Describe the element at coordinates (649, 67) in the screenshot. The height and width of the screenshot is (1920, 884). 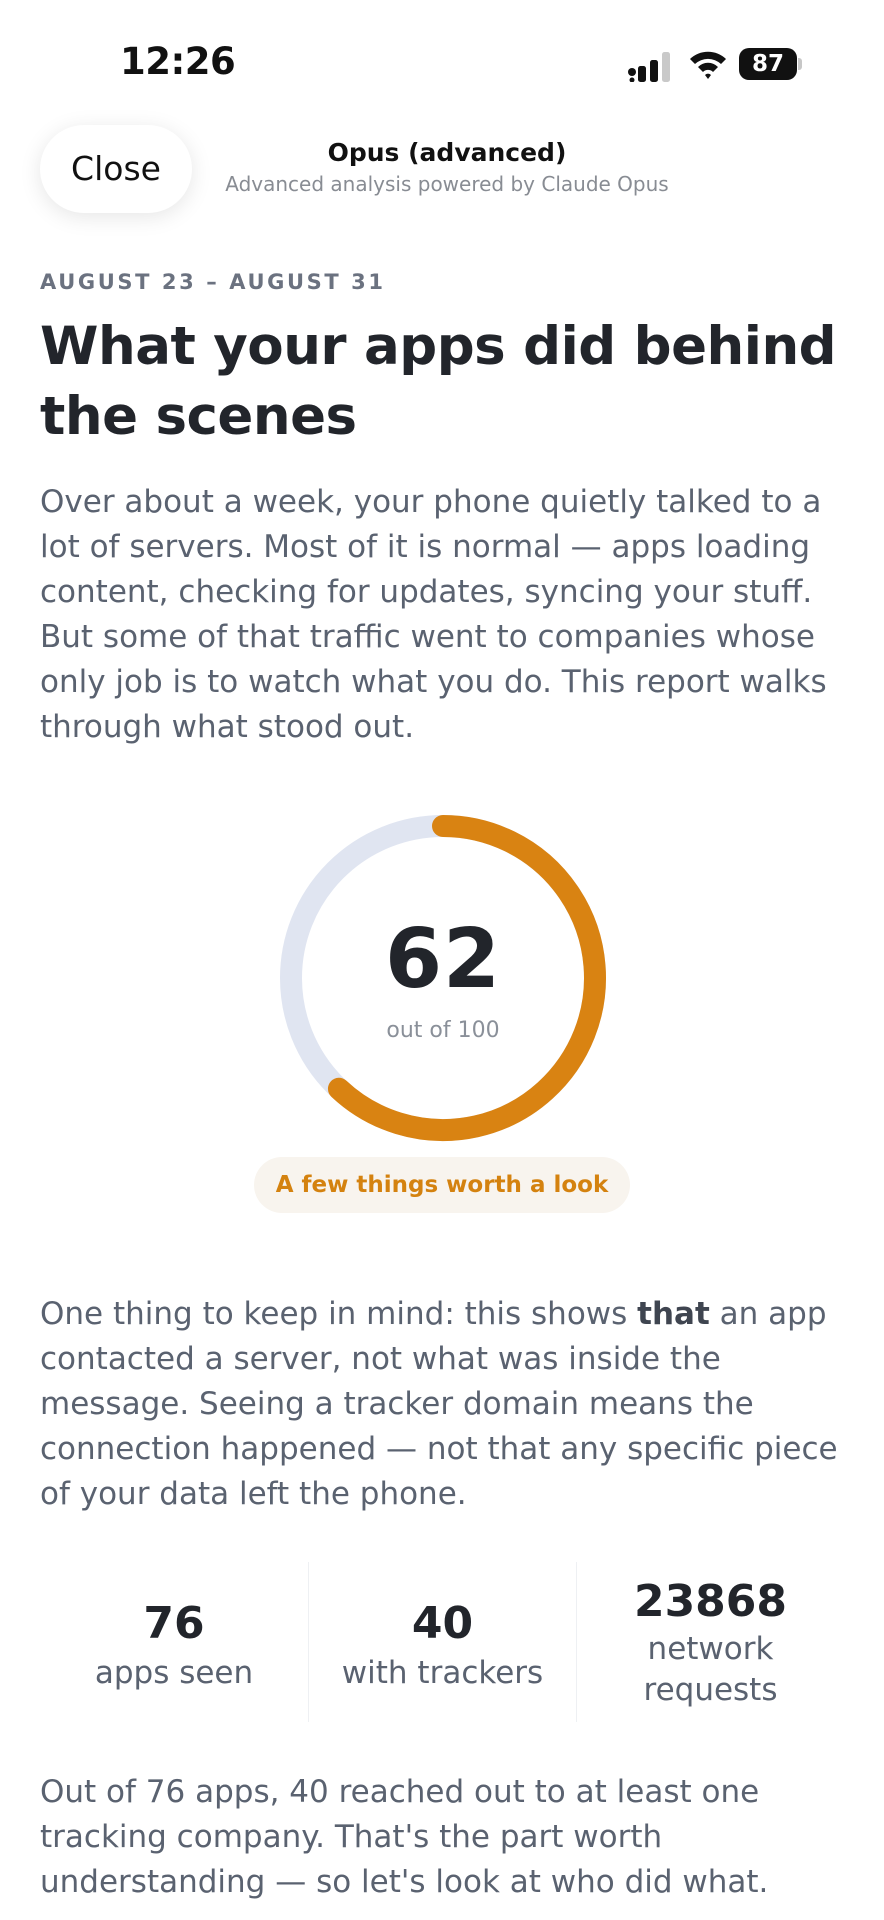
I see `cellular-signal-icon` at that location.